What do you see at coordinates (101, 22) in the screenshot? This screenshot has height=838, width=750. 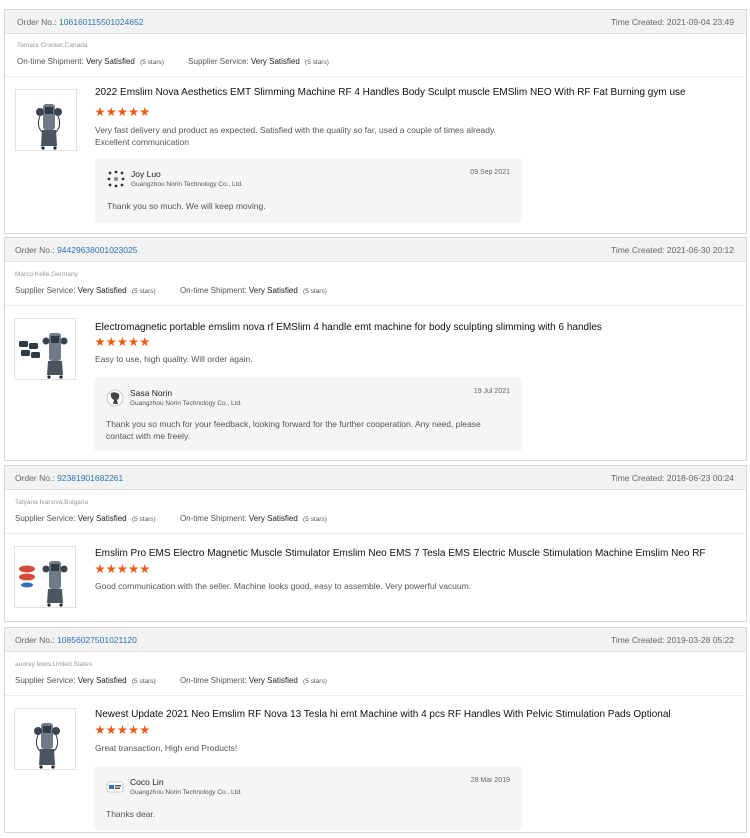 I see `order-number-link: 106160115501024652` at bounding box center [101, 22].